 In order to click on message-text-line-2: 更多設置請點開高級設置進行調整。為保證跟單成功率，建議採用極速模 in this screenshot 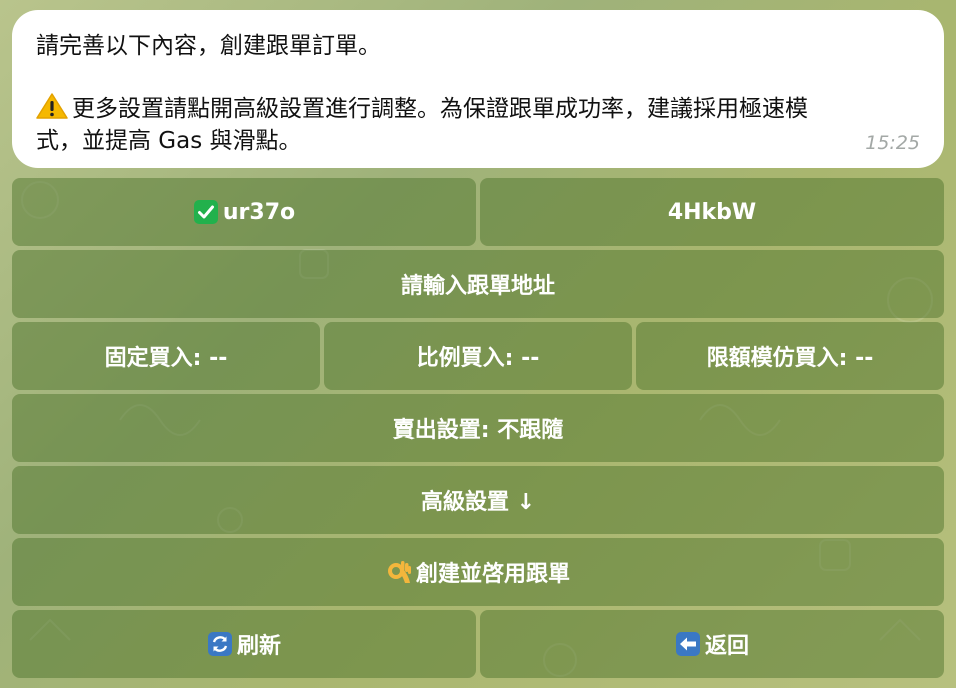, I will do `click(478, 109)`.